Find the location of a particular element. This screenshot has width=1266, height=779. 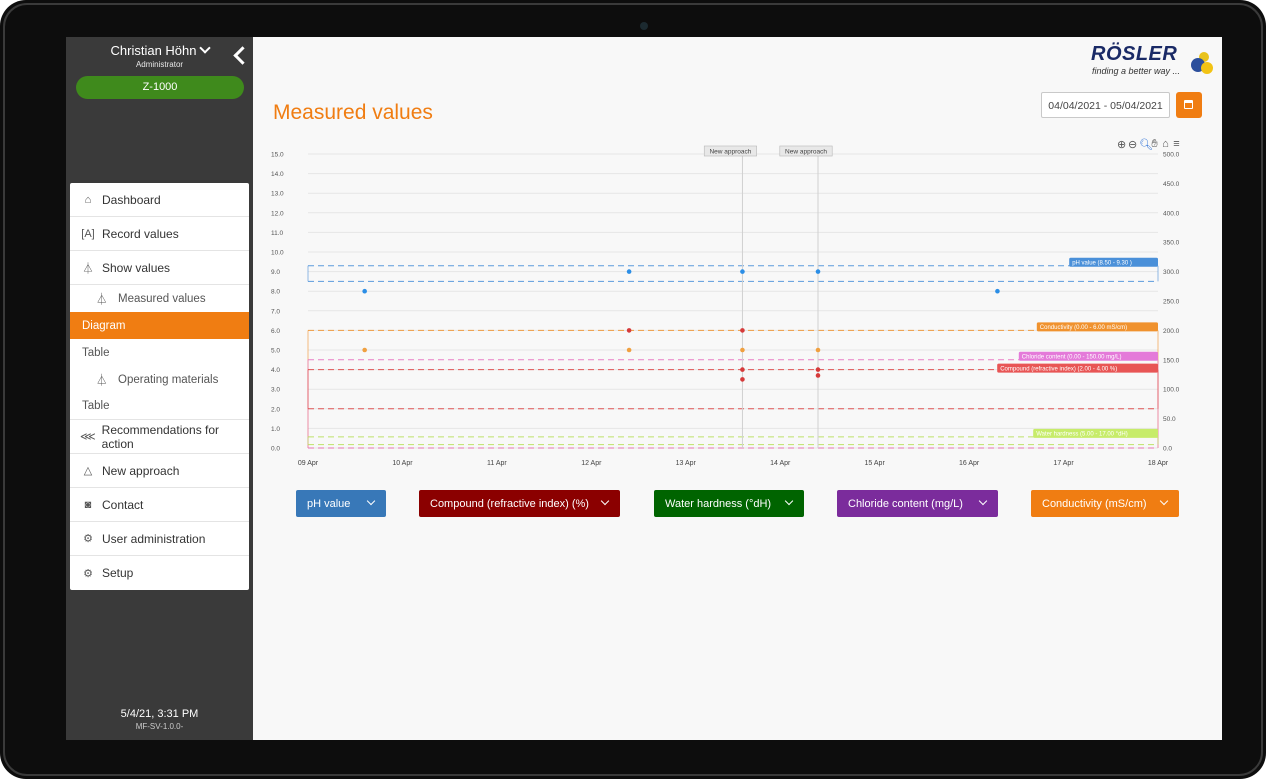

nav-contact: ◙ Contact is located at coordinates (159, 505).